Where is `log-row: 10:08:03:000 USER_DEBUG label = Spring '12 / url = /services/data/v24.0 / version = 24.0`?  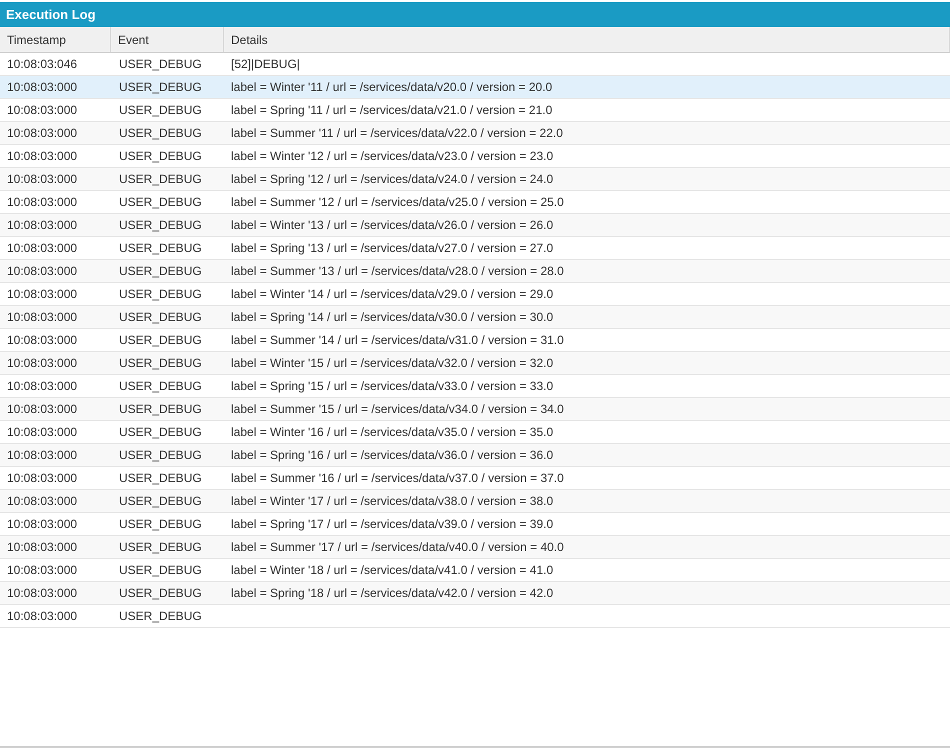
log-row: 10:08:03:000 USER_DEBUG label = Spring '12 / url = /services/data/v24.0 / version = 24.0 is located at coordinates (475, 179).